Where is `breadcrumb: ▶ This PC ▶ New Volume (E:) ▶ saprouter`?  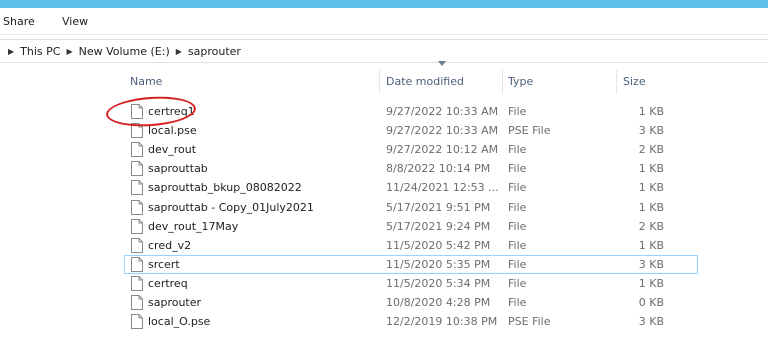
breadcrumb: ▶ This PC ▶ New Volume (E:) ▶ saprouter is located at coordinates (121, 51).